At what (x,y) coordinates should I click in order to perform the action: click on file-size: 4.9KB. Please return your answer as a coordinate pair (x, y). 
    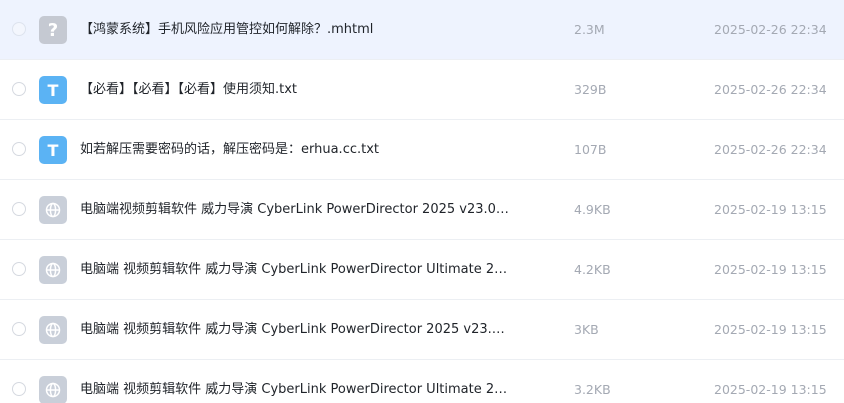
    Looking at the image, I should click on (592, 209).